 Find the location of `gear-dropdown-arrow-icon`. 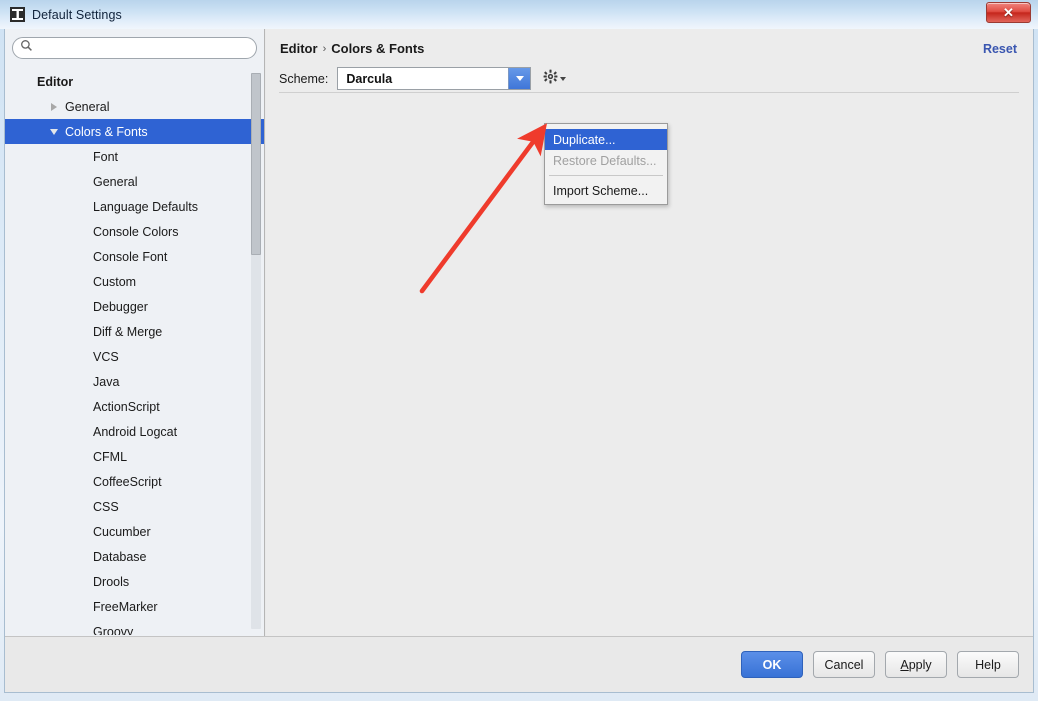

gear-dropdown-arrow-icon is located at coordinates (563, 78).